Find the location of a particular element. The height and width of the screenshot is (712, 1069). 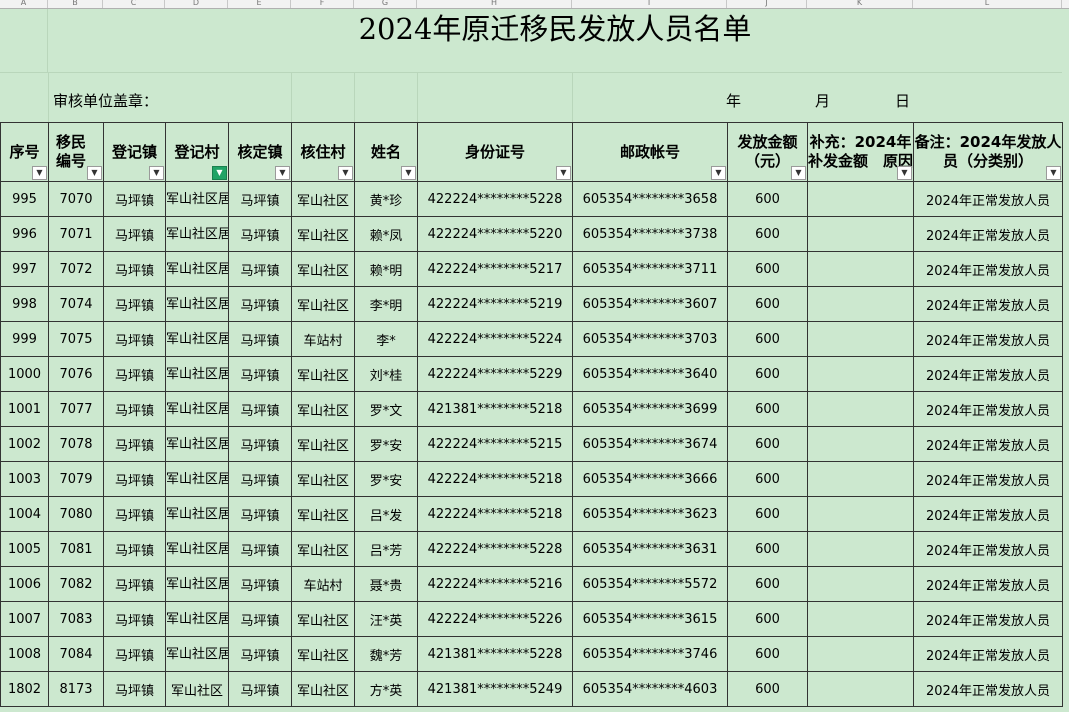

column-letter: E is located at coordinates (259, 4).